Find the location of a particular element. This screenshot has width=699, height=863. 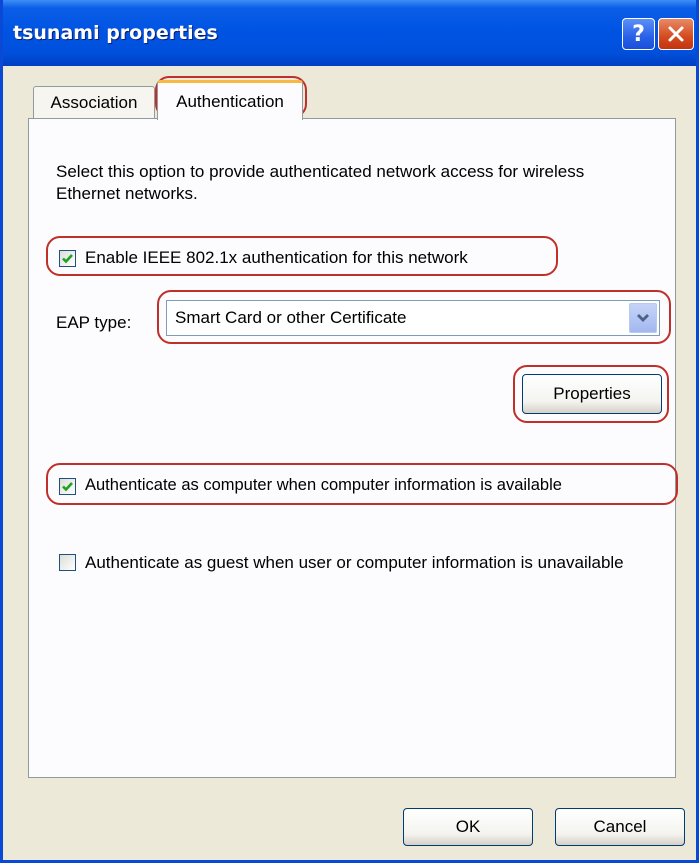

close-button is located at coordinates (676, 34).